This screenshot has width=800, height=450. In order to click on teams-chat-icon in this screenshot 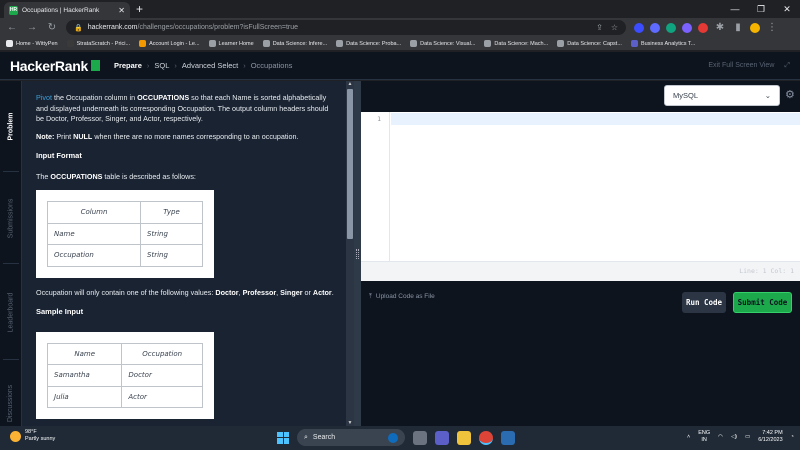, I will do `click(442, 437)`.